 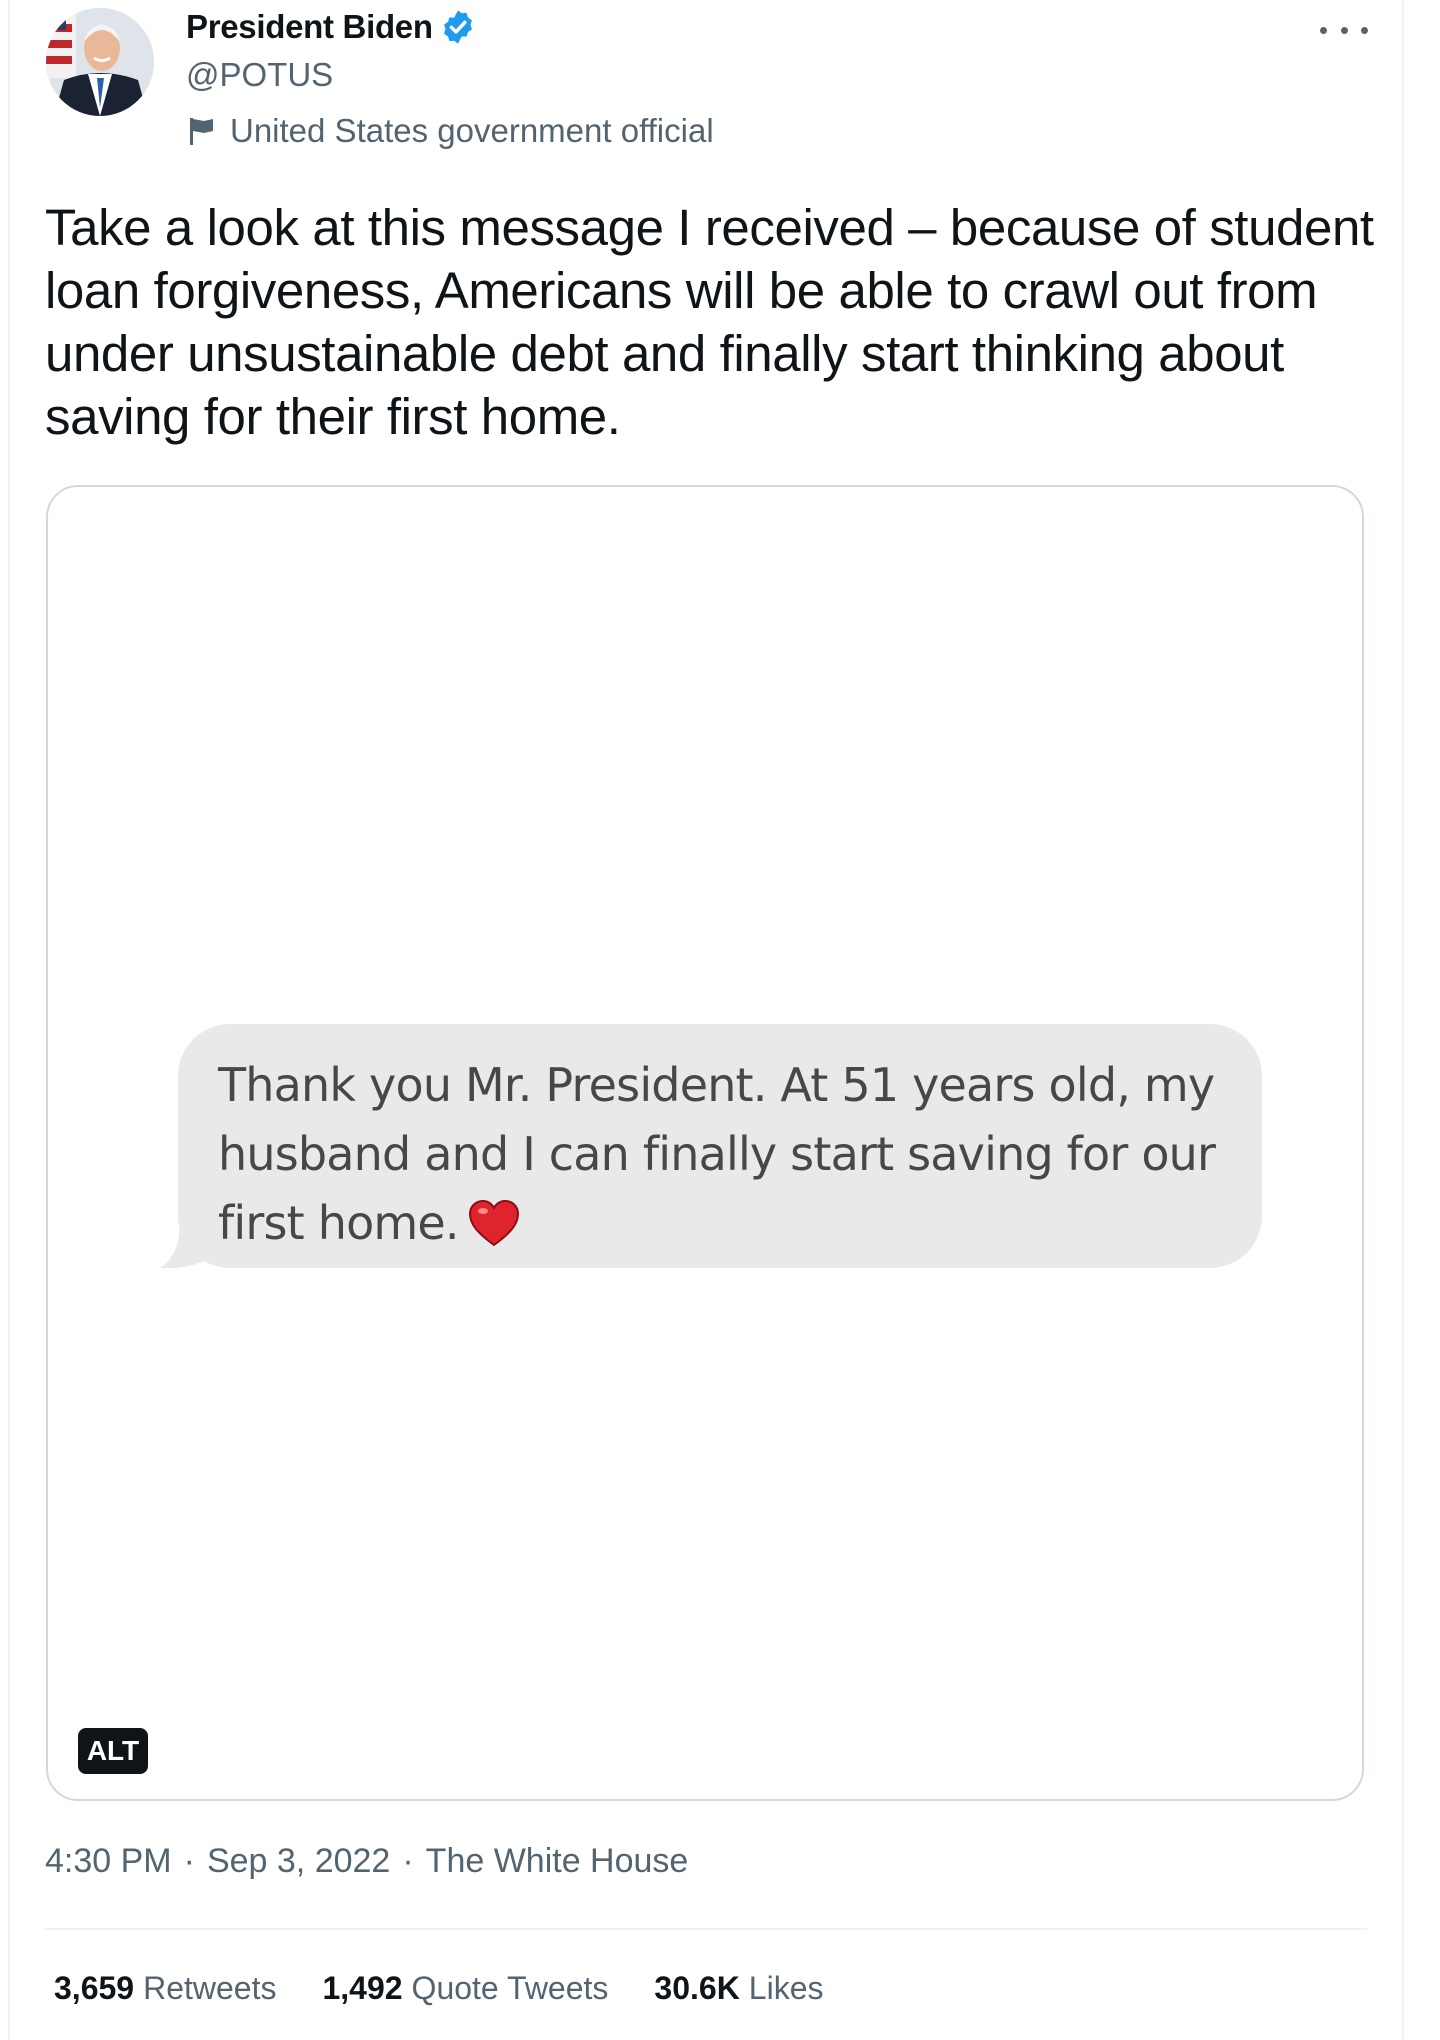 I want to click on likes-stat: 30.6K Likes, so click(x=738, y=1988).